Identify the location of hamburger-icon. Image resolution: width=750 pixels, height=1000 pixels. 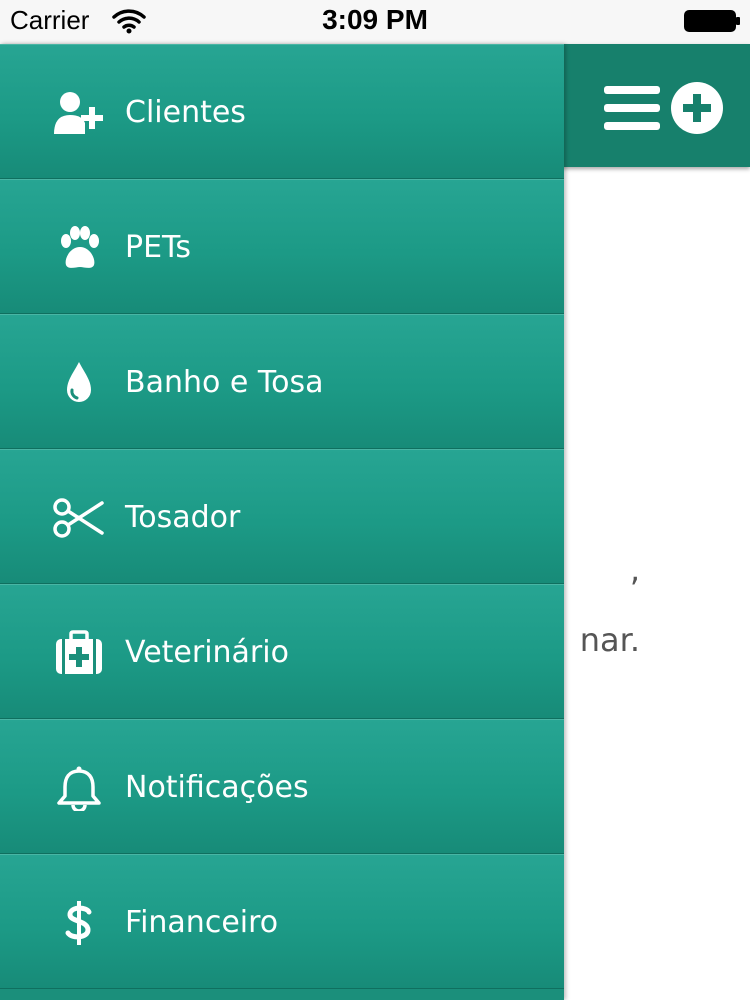
(632, 108).